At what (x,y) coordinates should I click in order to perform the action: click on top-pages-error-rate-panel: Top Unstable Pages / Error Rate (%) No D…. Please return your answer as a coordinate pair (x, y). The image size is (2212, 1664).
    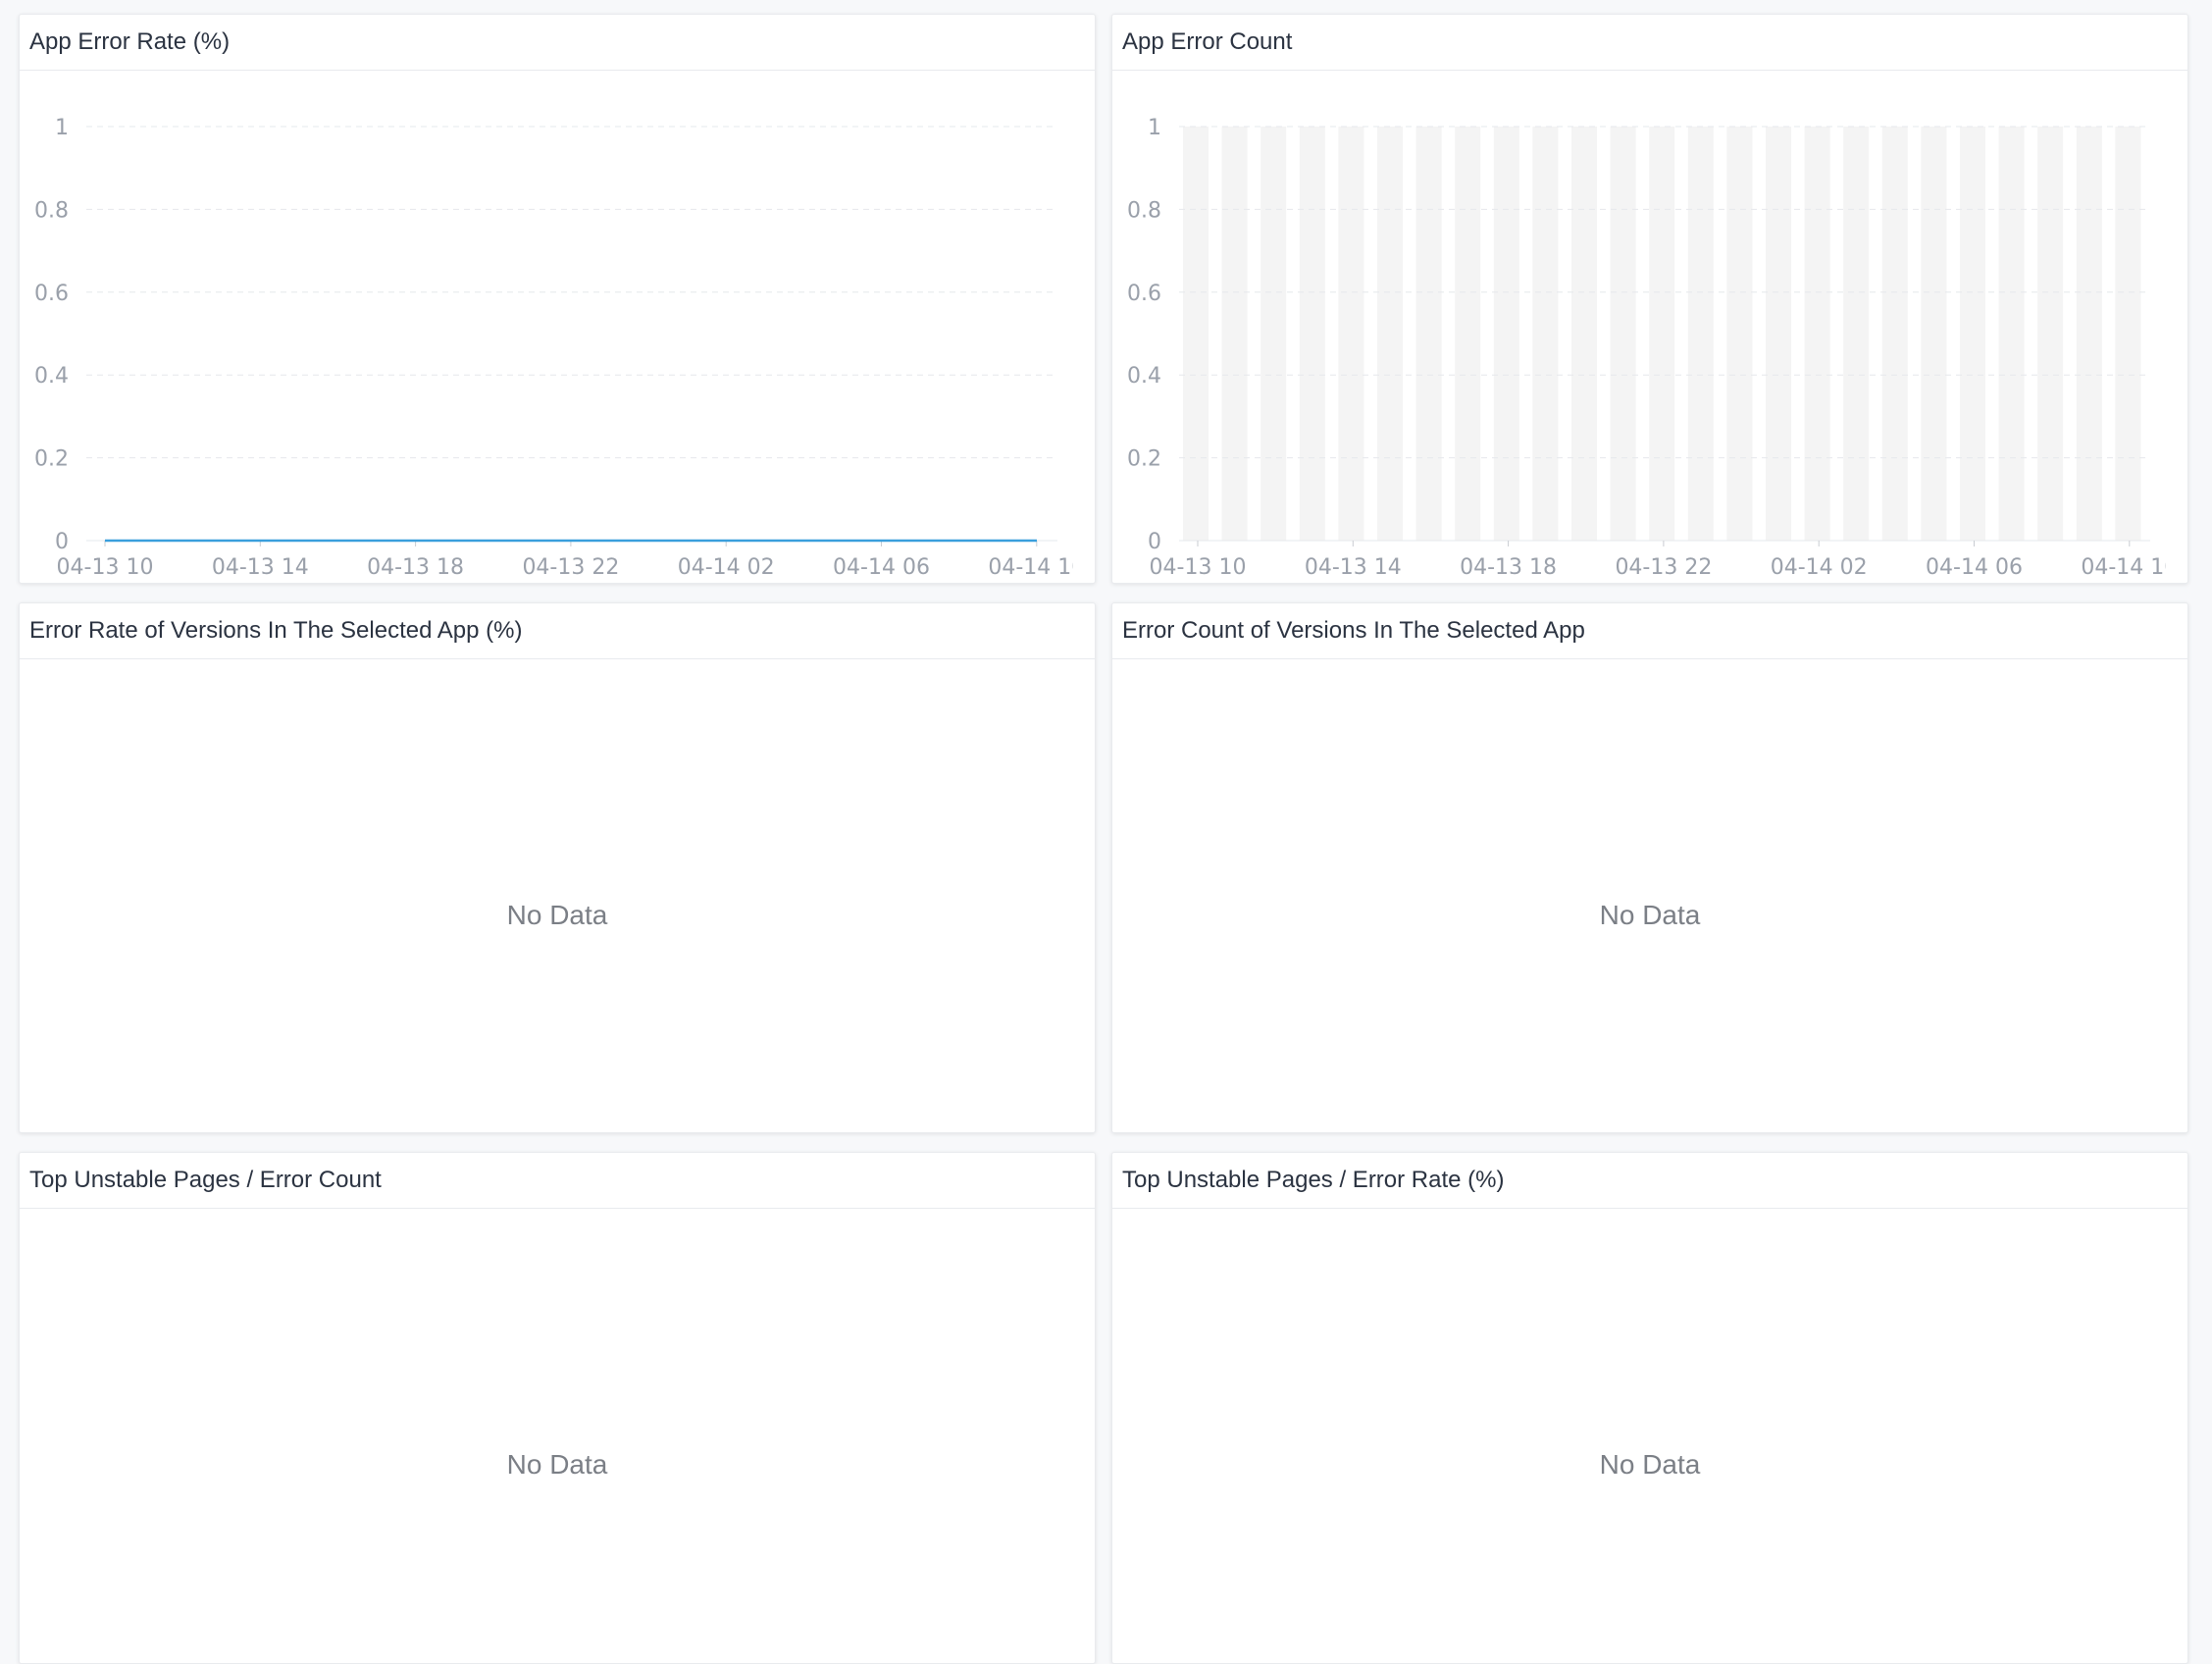
    Looking at the image, I should click on (1649, 1408).